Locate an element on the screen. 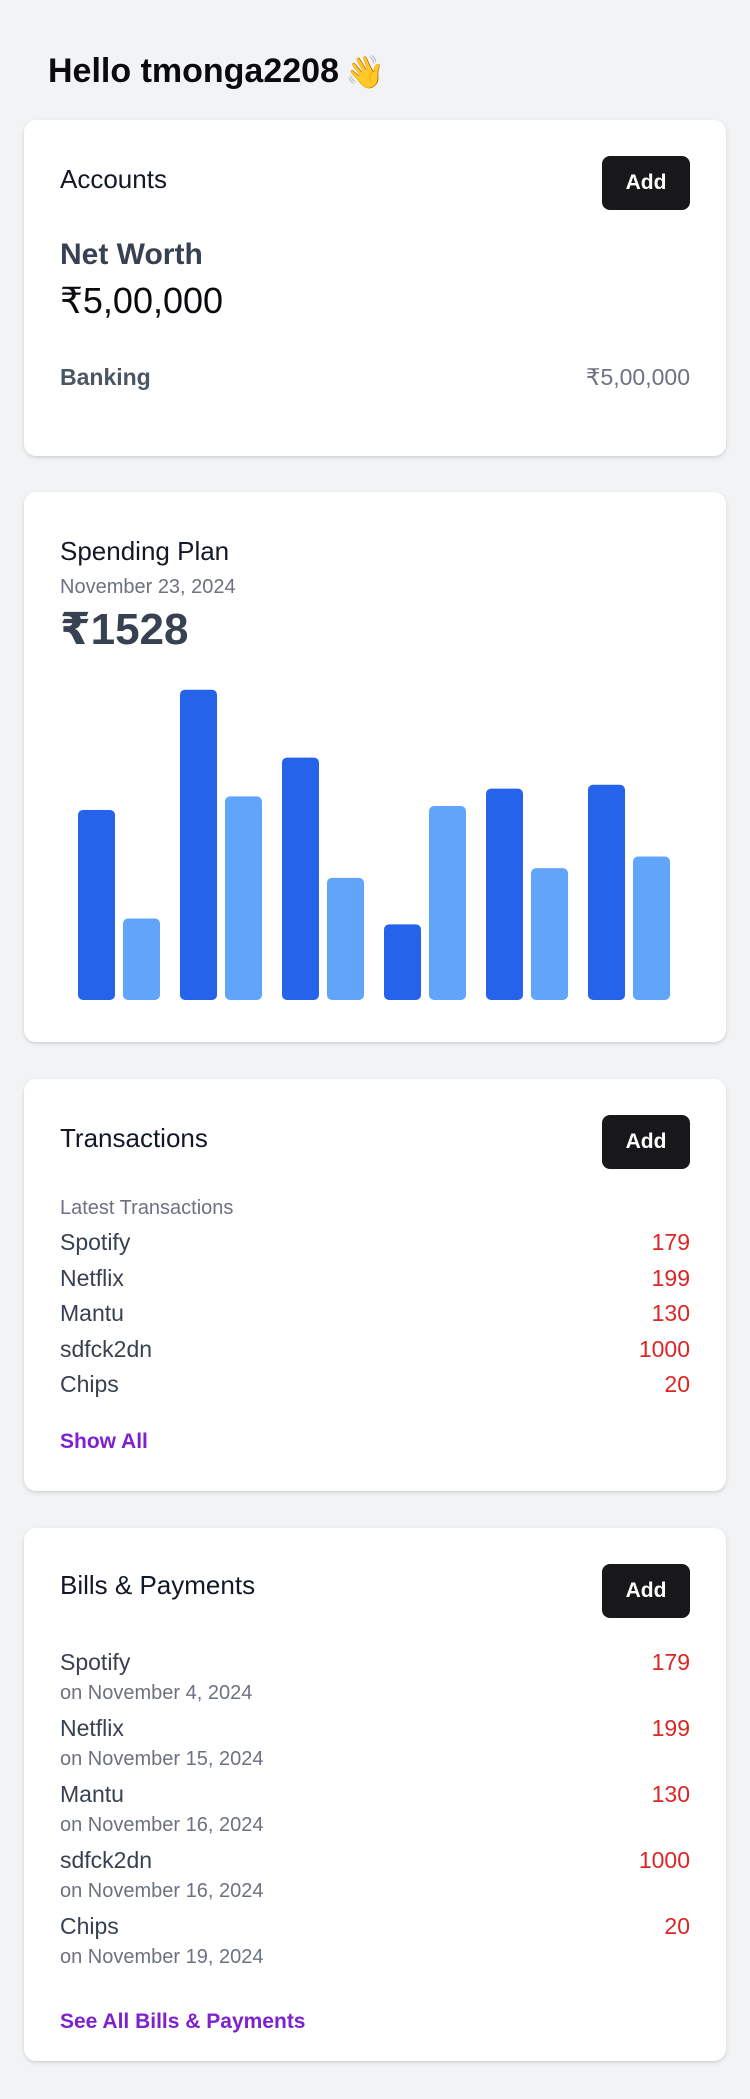 The height and width of the screenshot is (2099, 750). transaction-name: Chips is located at coordinates (89, 1384).